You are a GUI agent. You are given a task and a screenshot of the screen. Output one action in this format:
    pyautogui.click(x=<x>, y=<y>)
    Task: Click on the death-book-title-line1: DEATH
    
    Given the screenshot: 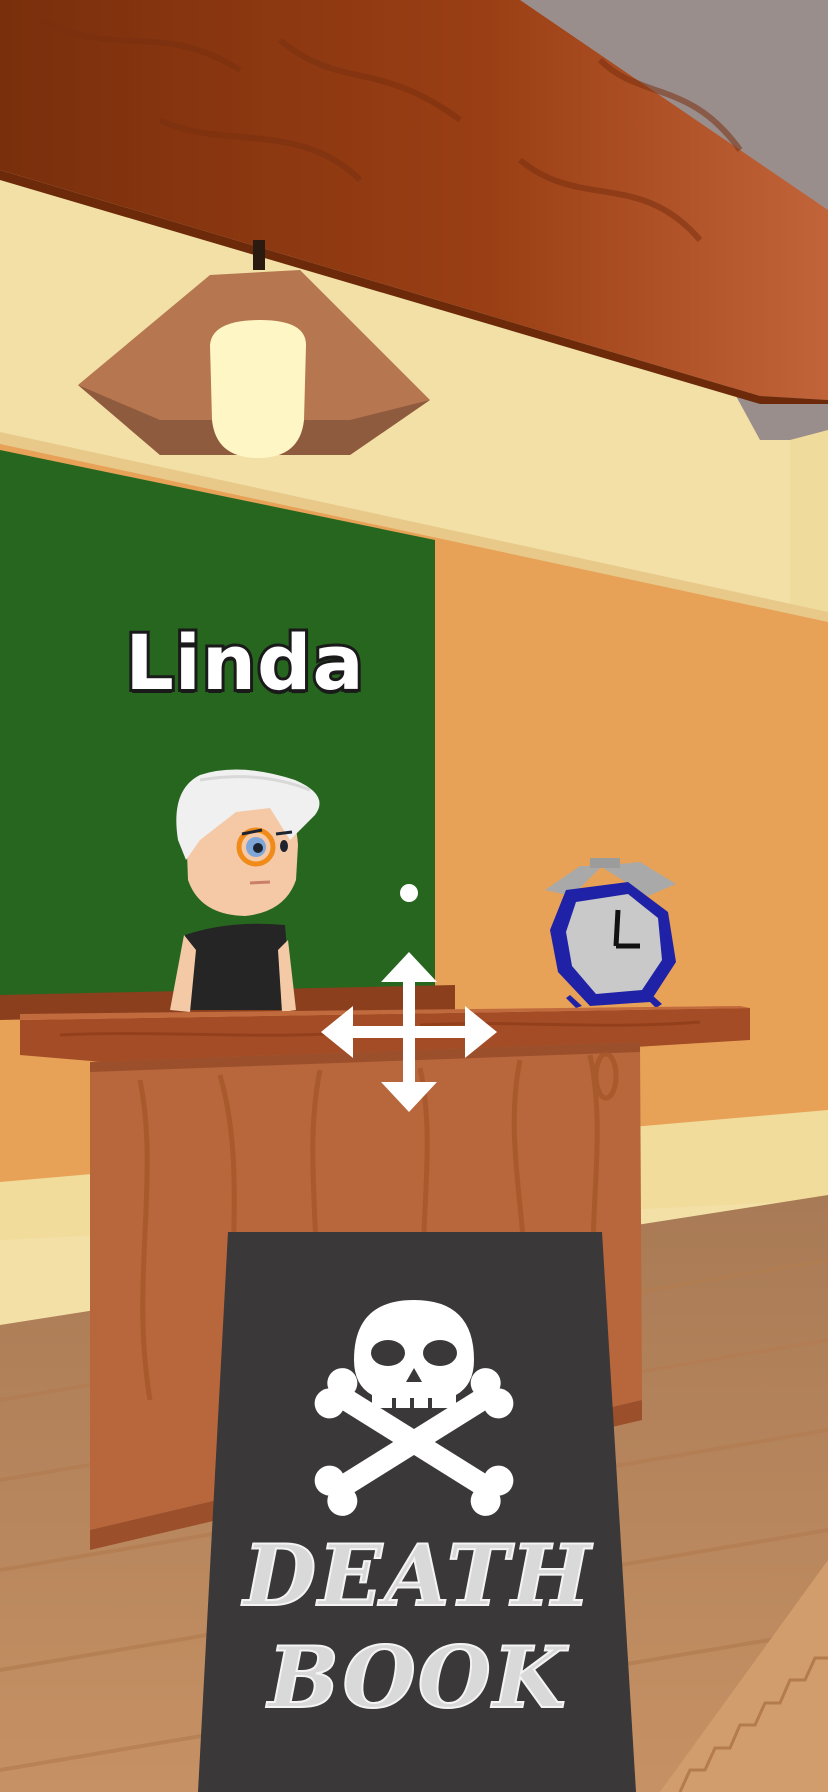 What is the action you would take?
    pyautogui.click(x=417, y=1575)
    